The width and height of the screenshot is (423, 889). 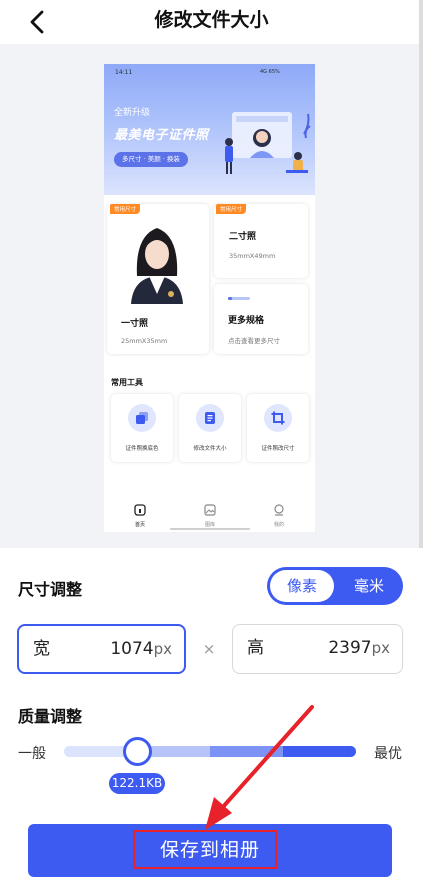 I want to click on image-icon, so click(x=210, y=510).